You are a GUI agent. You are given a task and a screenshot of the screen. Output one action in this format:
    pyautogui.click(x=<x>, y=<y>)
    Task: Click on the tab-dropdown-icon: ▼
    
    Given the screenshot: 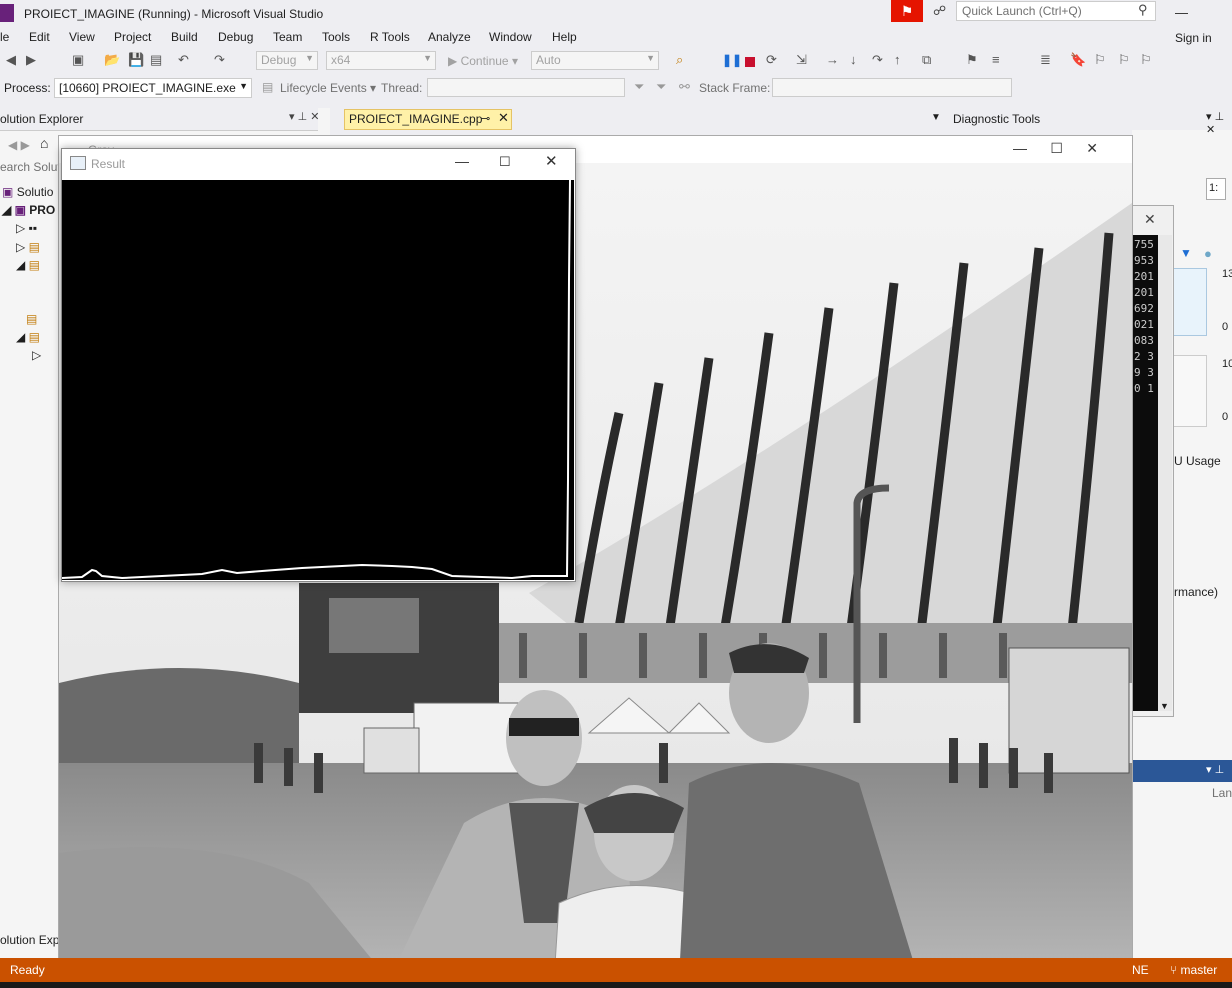 What is the action you would take?
    pyautogui.click(x=936, y=117)
    